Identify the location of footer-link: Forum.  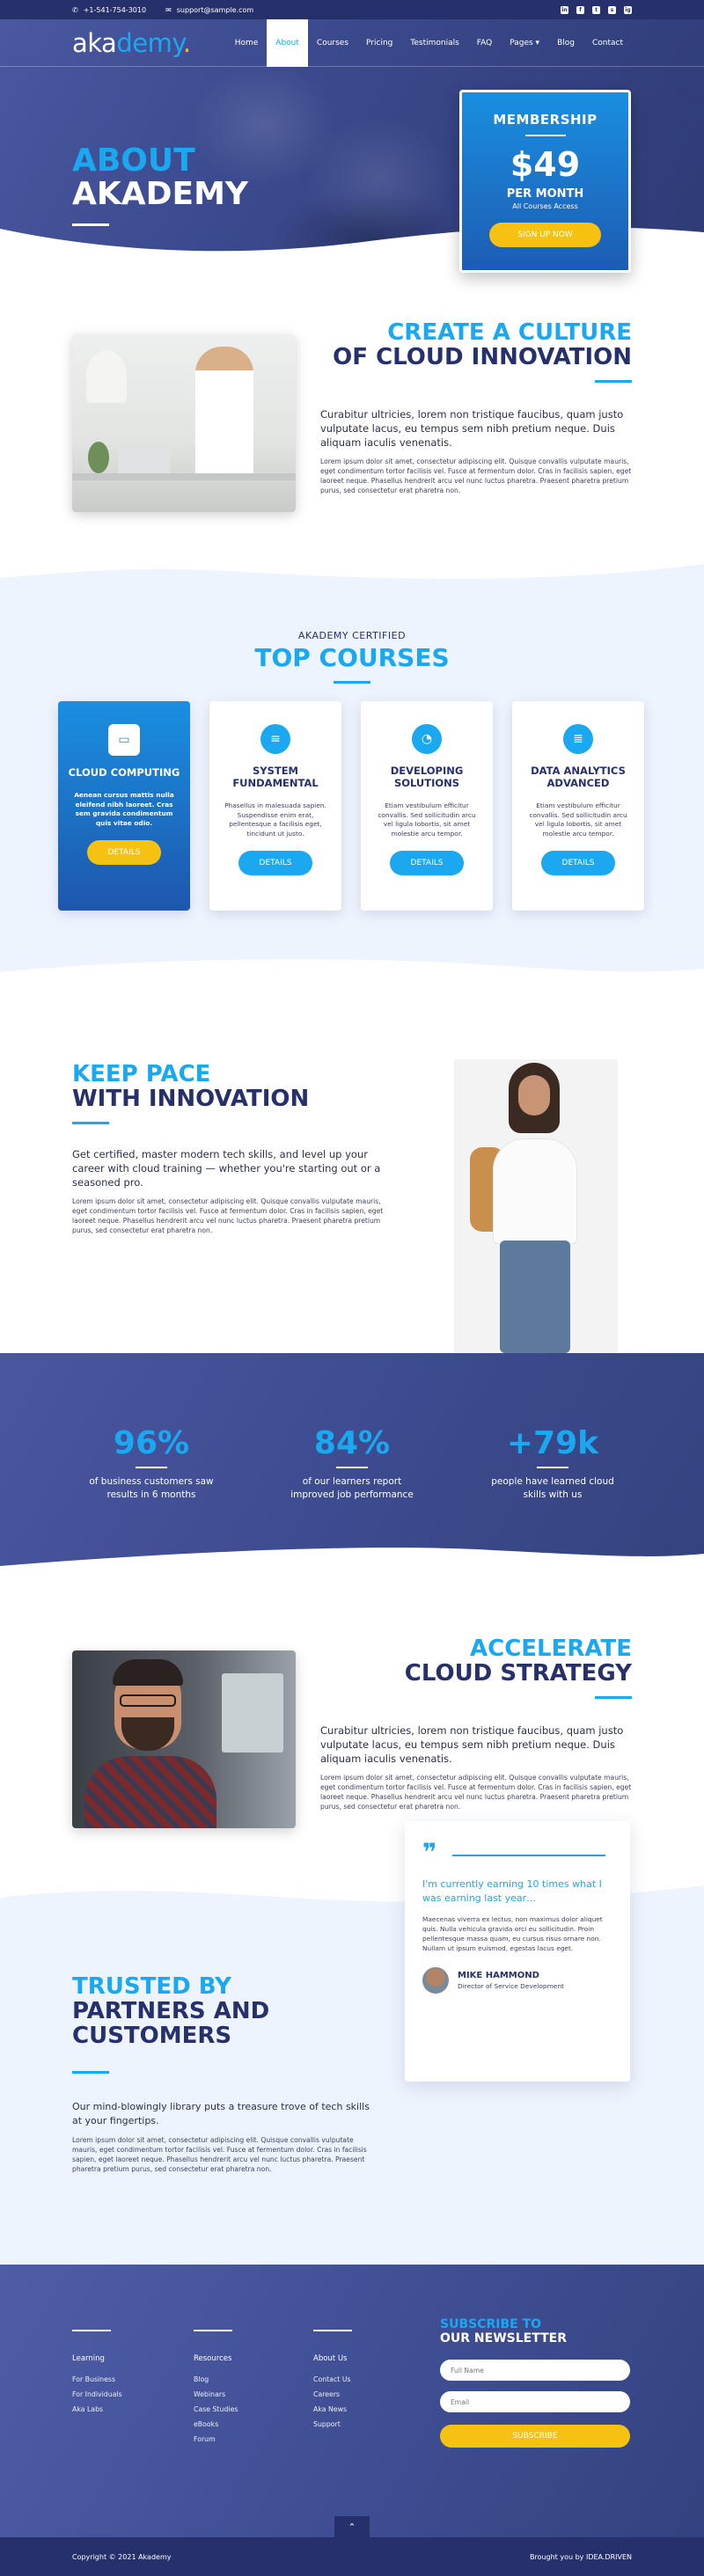
(246, 2439).